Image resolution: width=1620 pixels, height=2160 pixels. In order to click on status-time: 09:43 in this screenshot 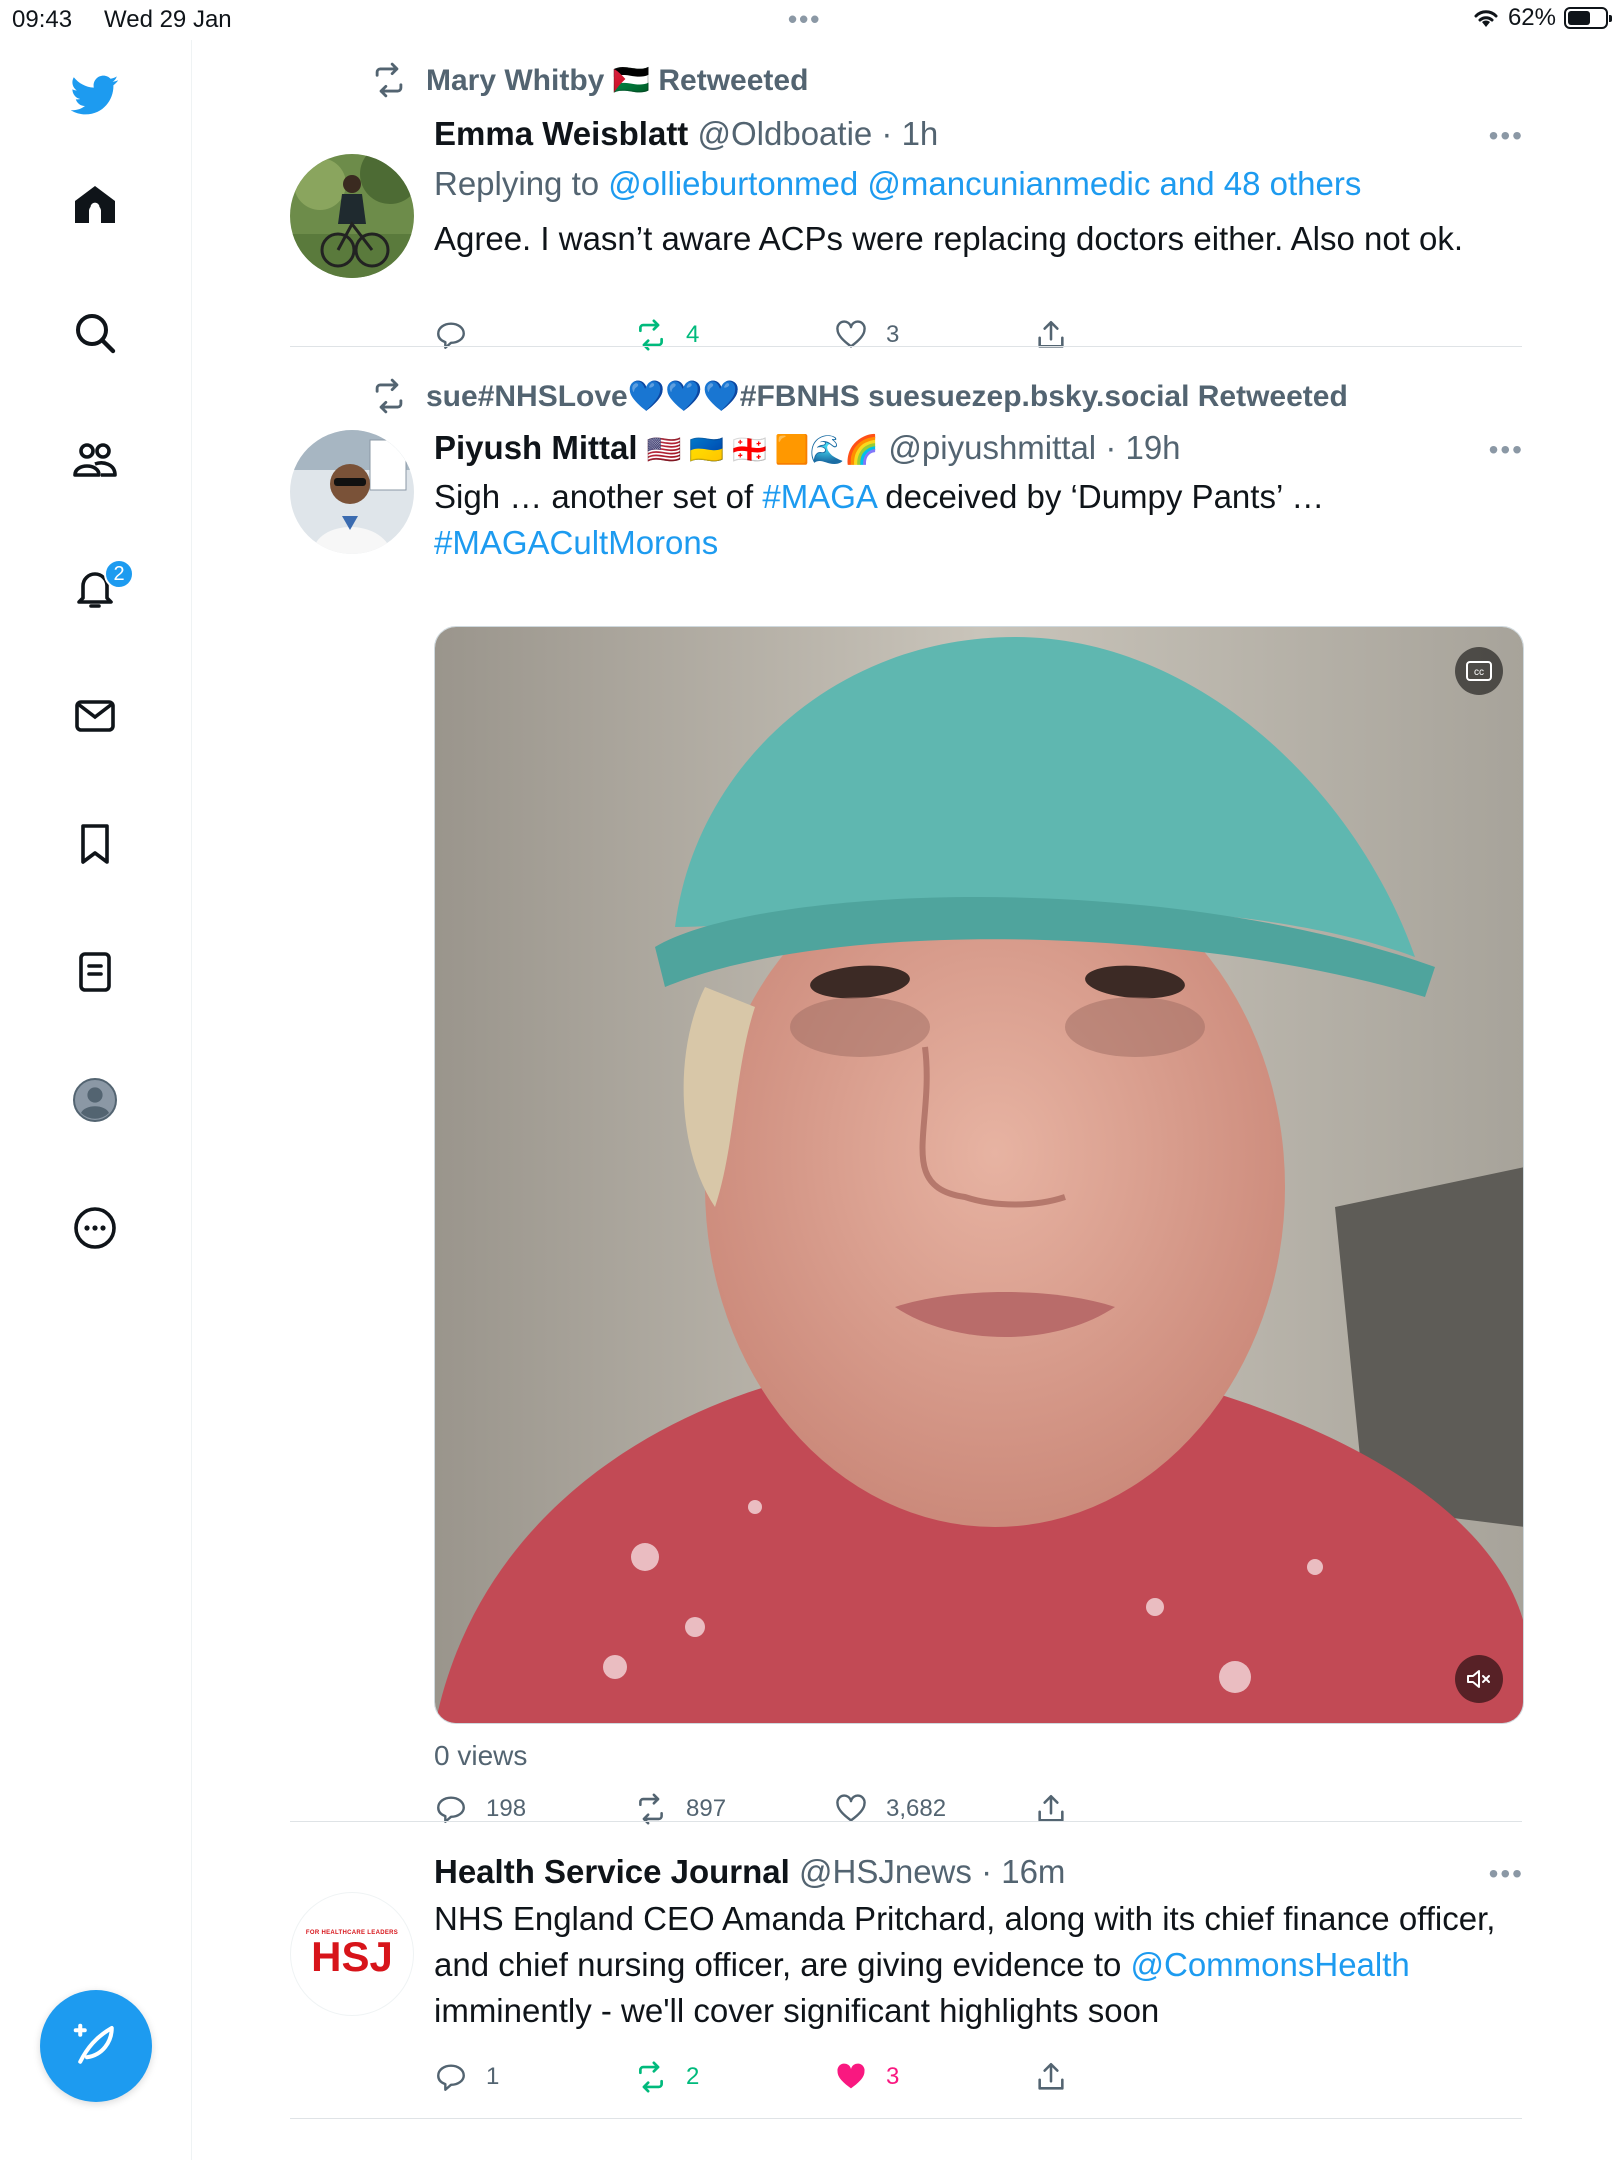, I will do `click(42, 19)`.